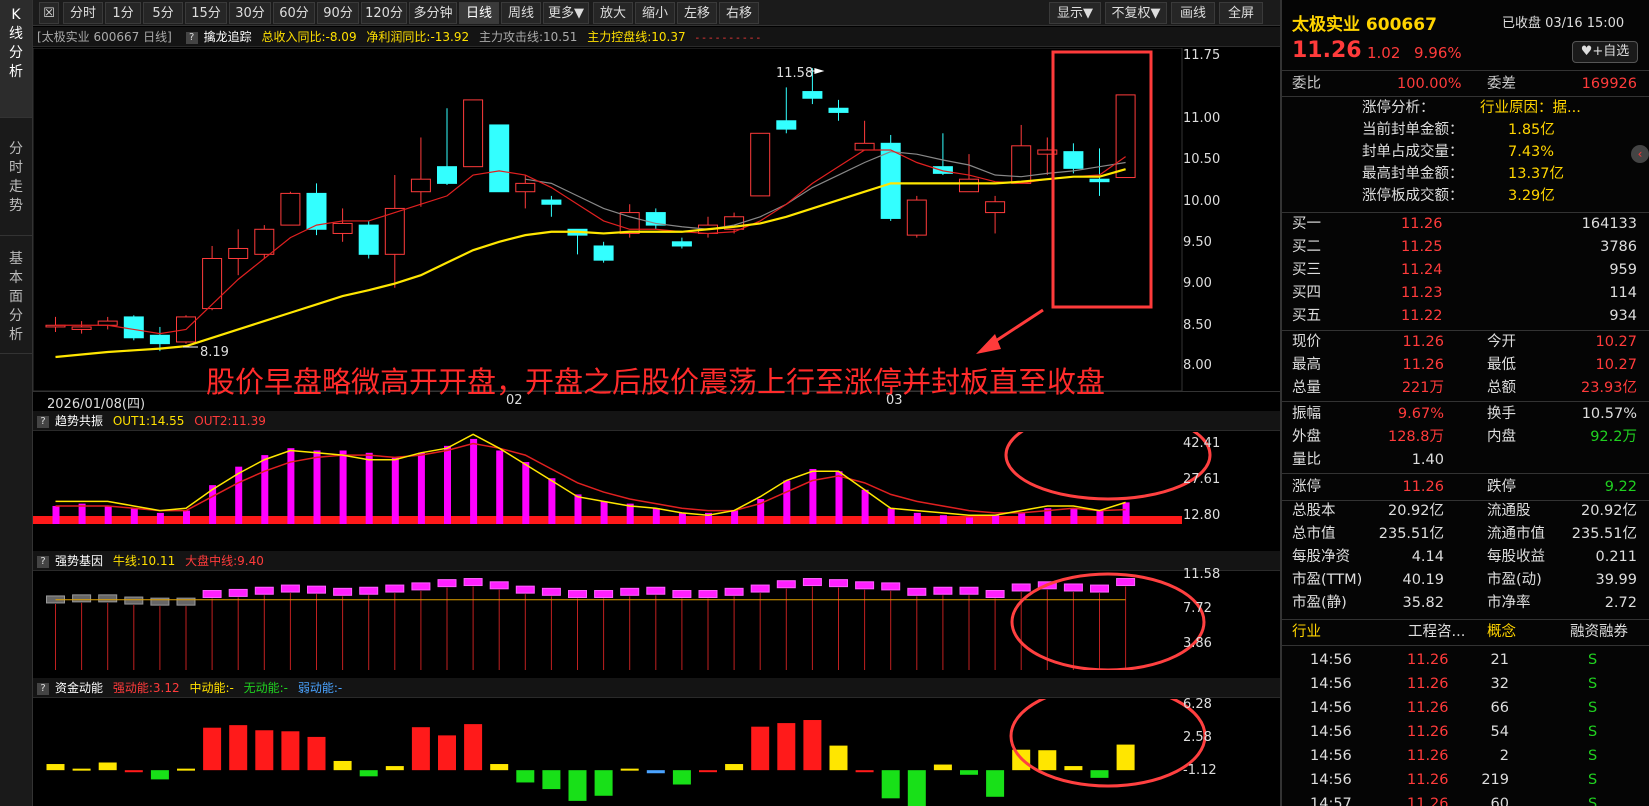 The width and height of the screenshot is (1649, 806). I want to click on period-120min: 120分, so click(384, 13).